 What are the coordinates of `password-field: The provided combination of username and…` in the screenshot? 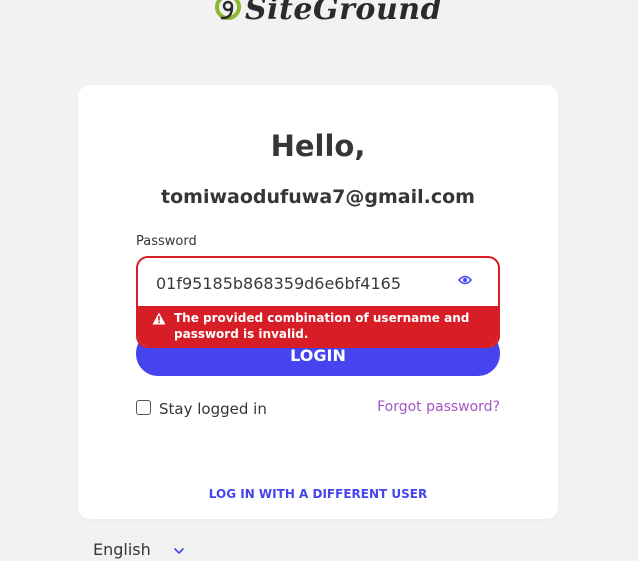 It's located at (318, 302).